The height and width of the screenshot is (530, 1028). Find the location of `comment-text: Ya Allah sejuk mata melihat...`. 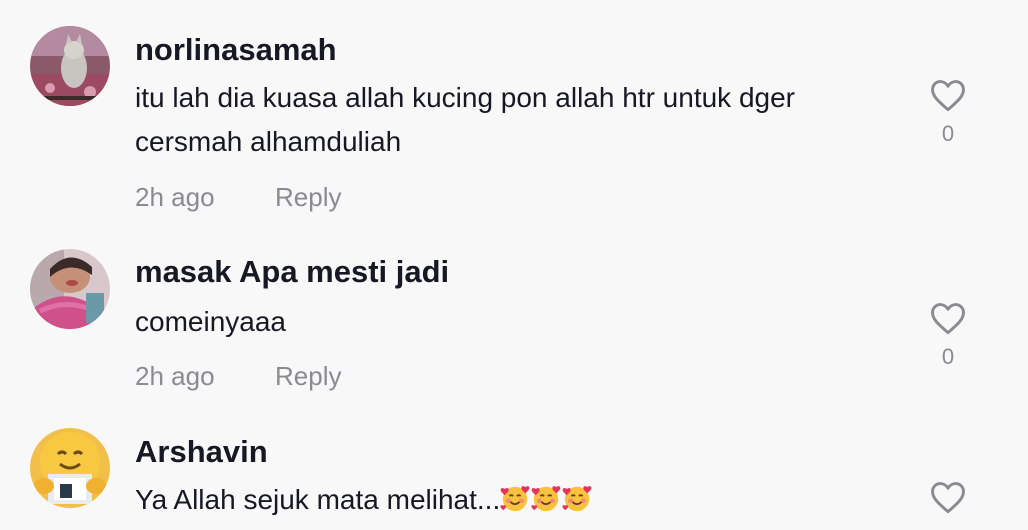

comment-text: Ya Allah sejuk mata melihat... is located at coordinates (520, 500).